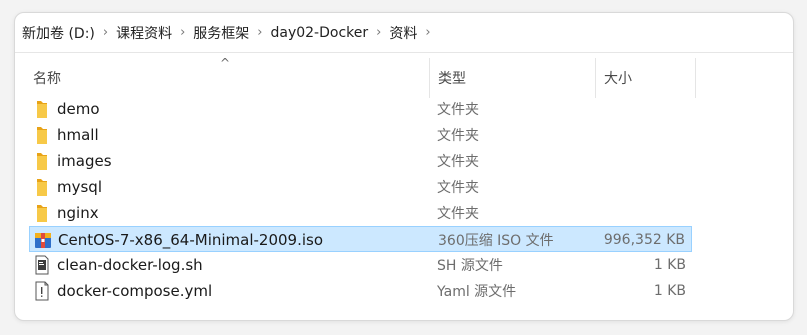 The height and width of the screenshot is (335, 807). What do you see at coordinates (43, 240) in the screenshot?
I see `archive-icon` at bounding box center [43, 240].